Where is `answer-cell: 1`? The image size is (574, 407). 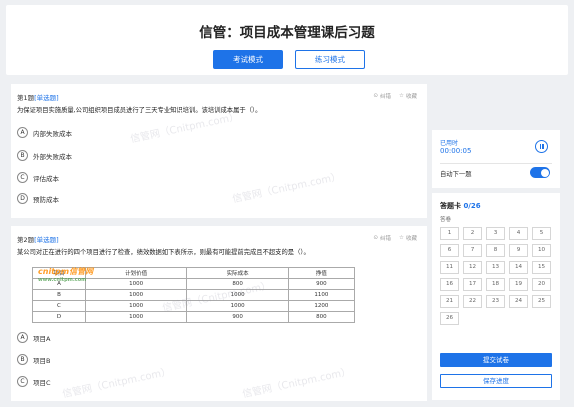
answer-cell: 1 is located at coordinates (449, 233).